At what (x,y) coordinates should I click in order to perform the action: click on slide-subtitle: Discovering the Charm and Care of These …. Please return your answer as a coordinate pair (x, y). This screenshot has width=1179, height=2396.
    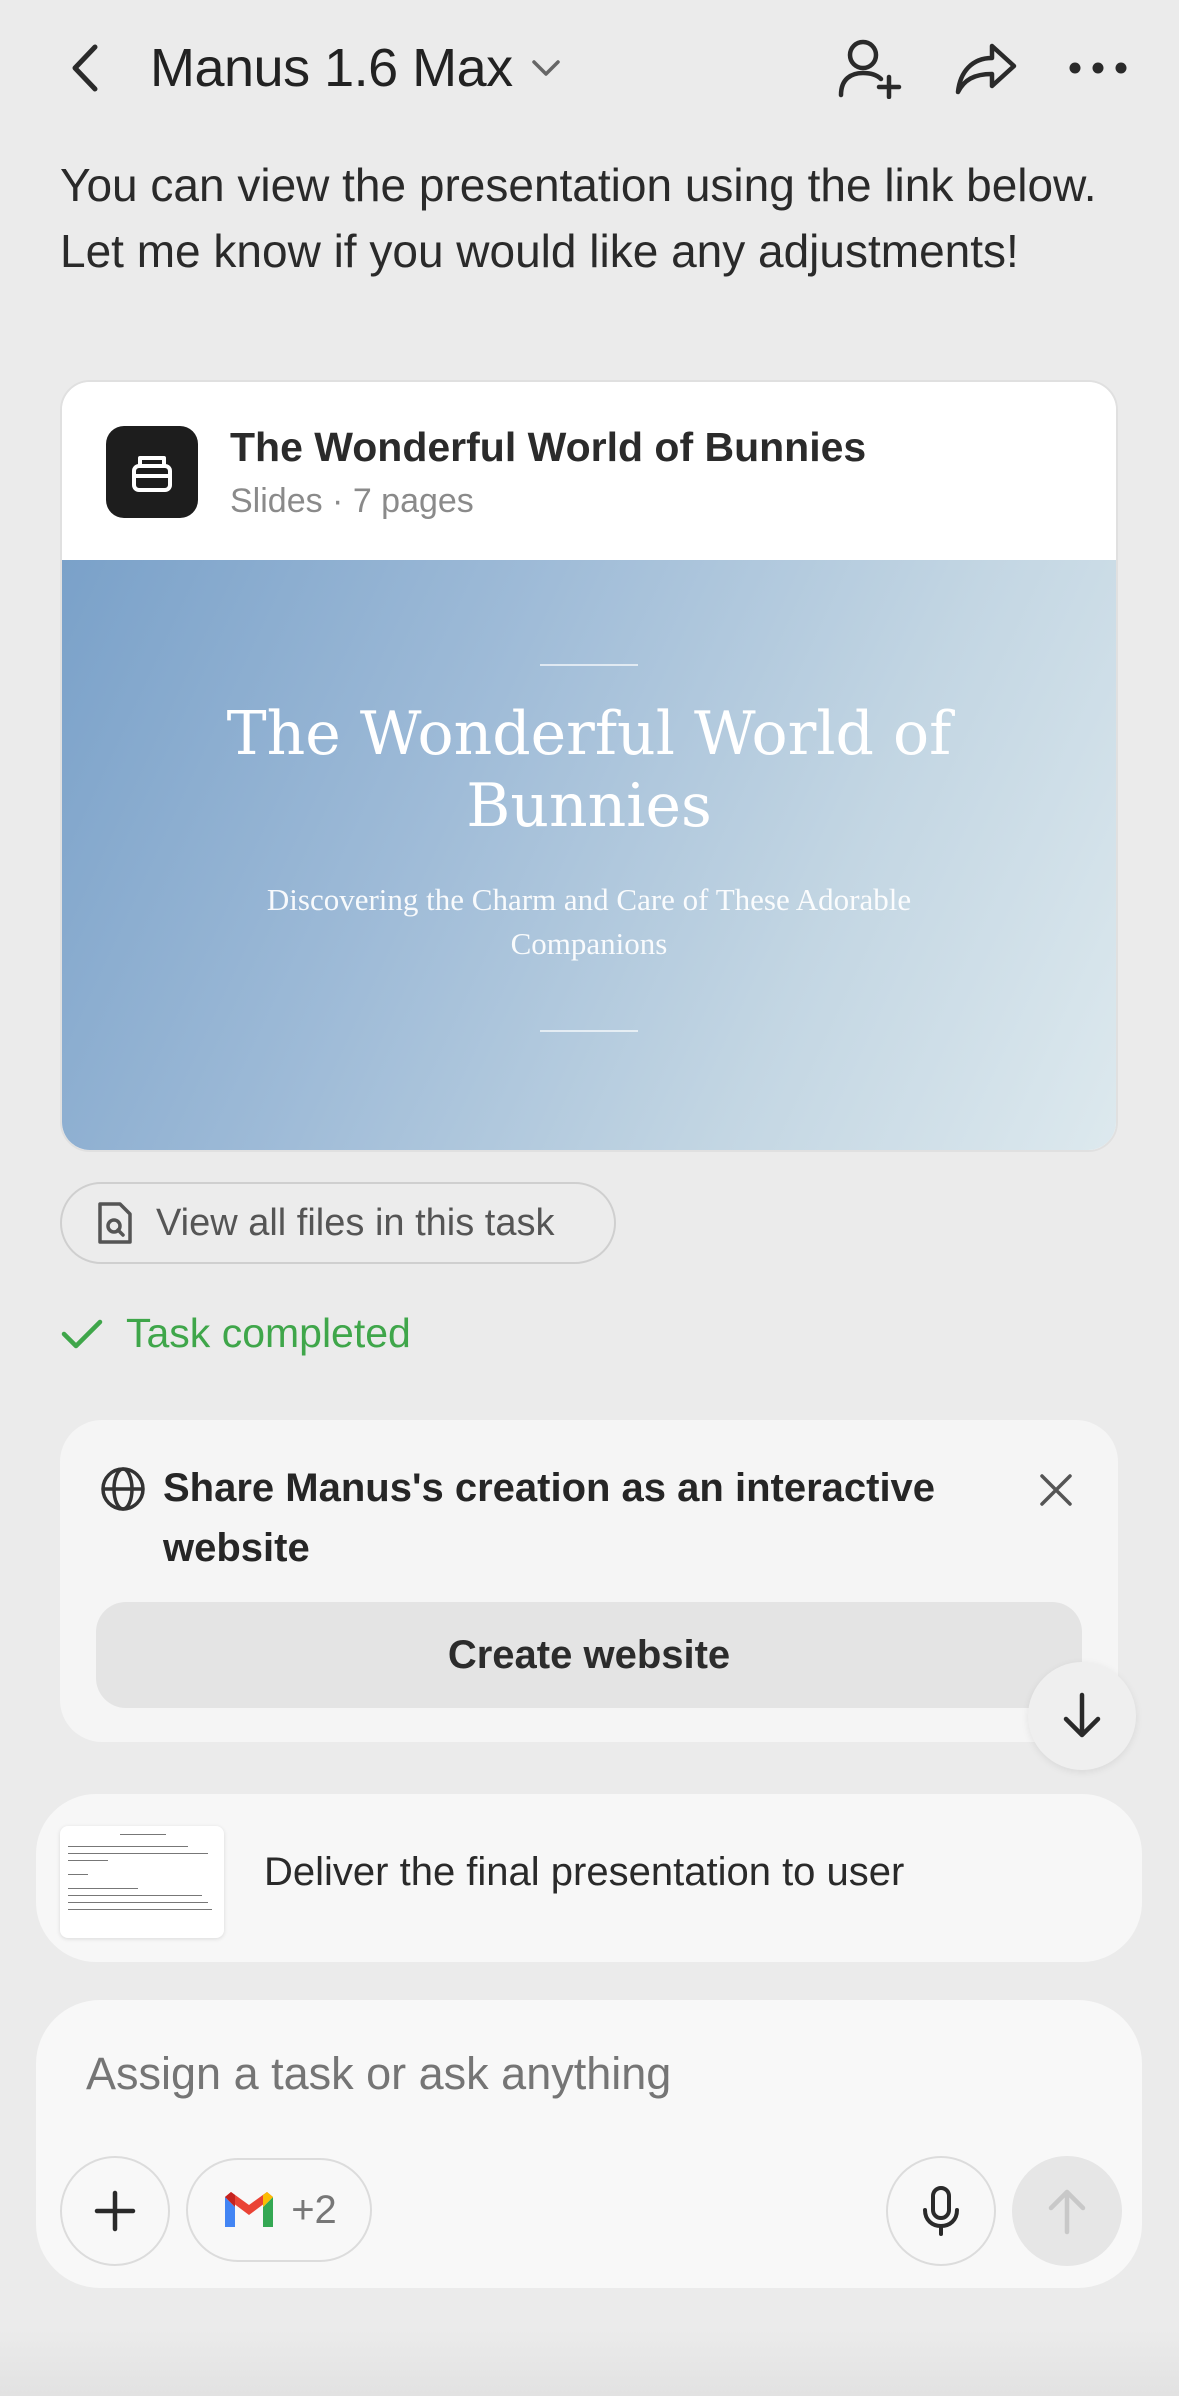
    Looking at the image, I should click on (589, 921).